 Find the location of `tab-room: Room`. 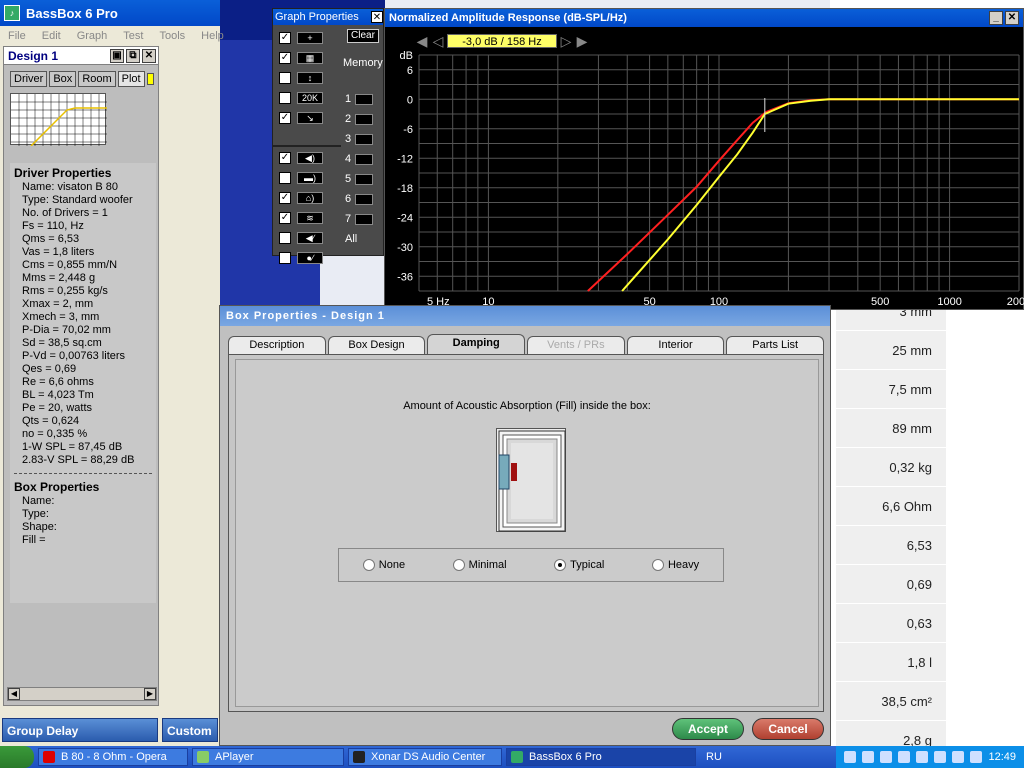

tab-room: Room is located at coordinates (97, 79).